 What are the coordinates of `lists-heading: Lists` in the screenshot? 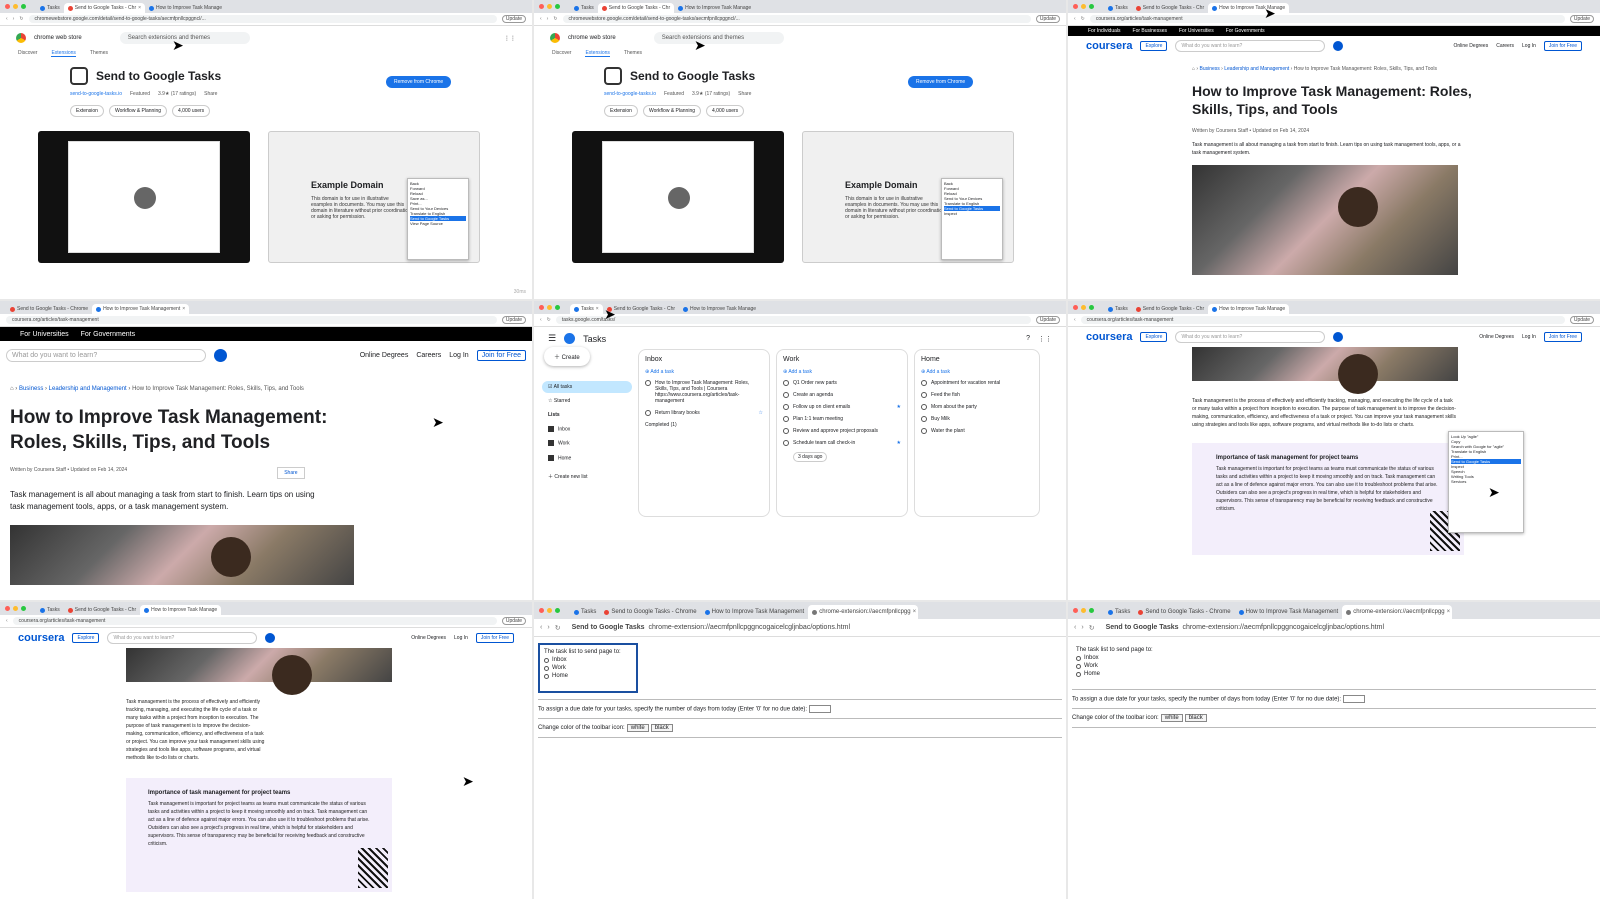 It's located at (587, 415).